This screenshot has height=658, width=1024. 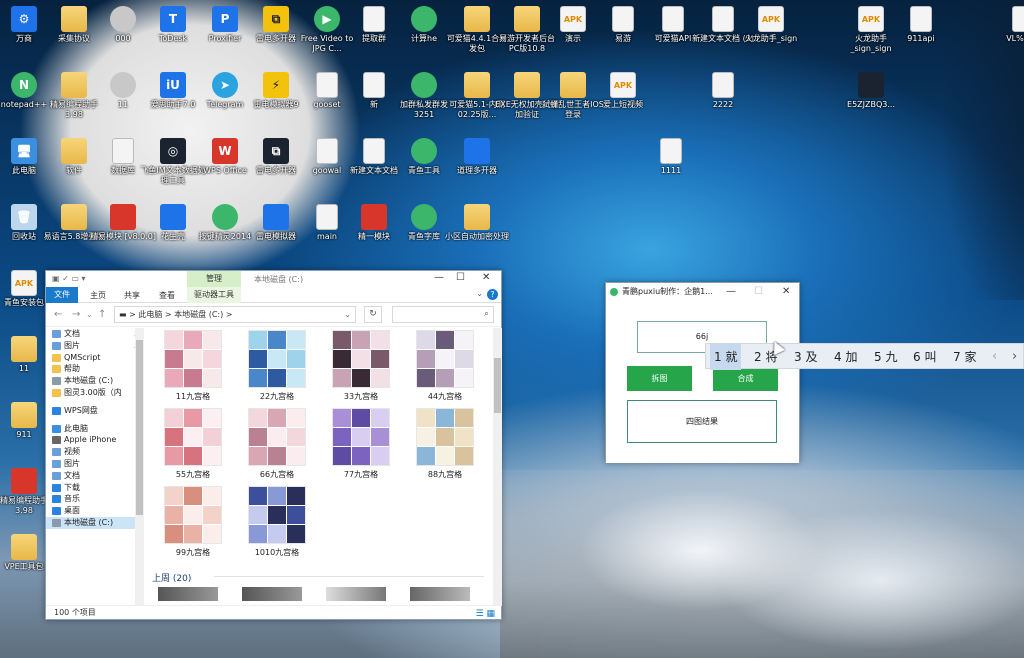 I want to click on up-icon: ↑, so click(x=102, y=314).